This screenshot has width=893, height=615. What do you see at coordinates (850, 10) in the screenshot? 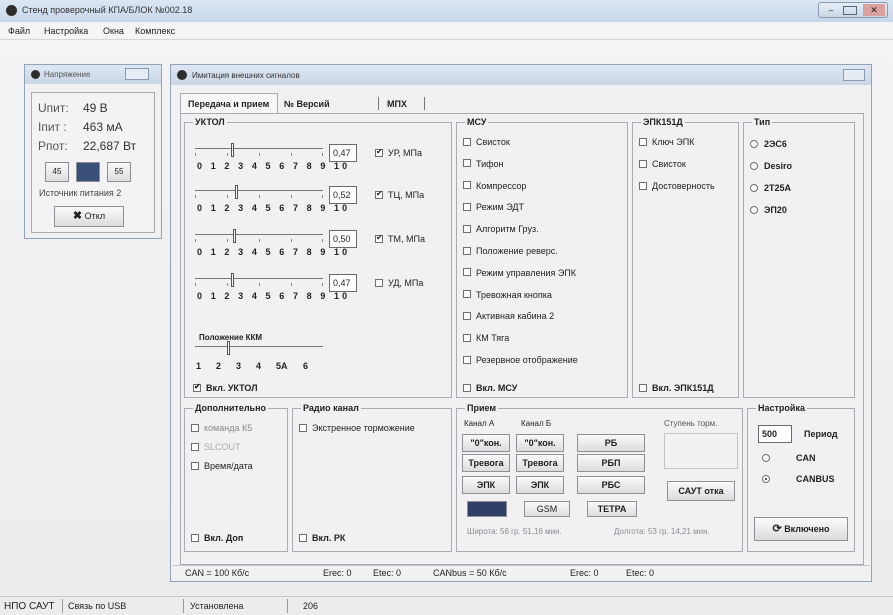
I see `maximize-icon` at bounding box center [850, 10].